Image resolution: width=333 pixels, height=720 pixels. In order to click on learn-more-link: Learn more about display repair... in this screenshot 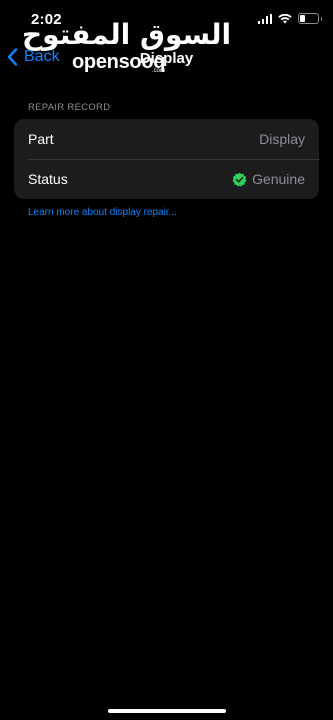, I will do `click(102, 212)`.